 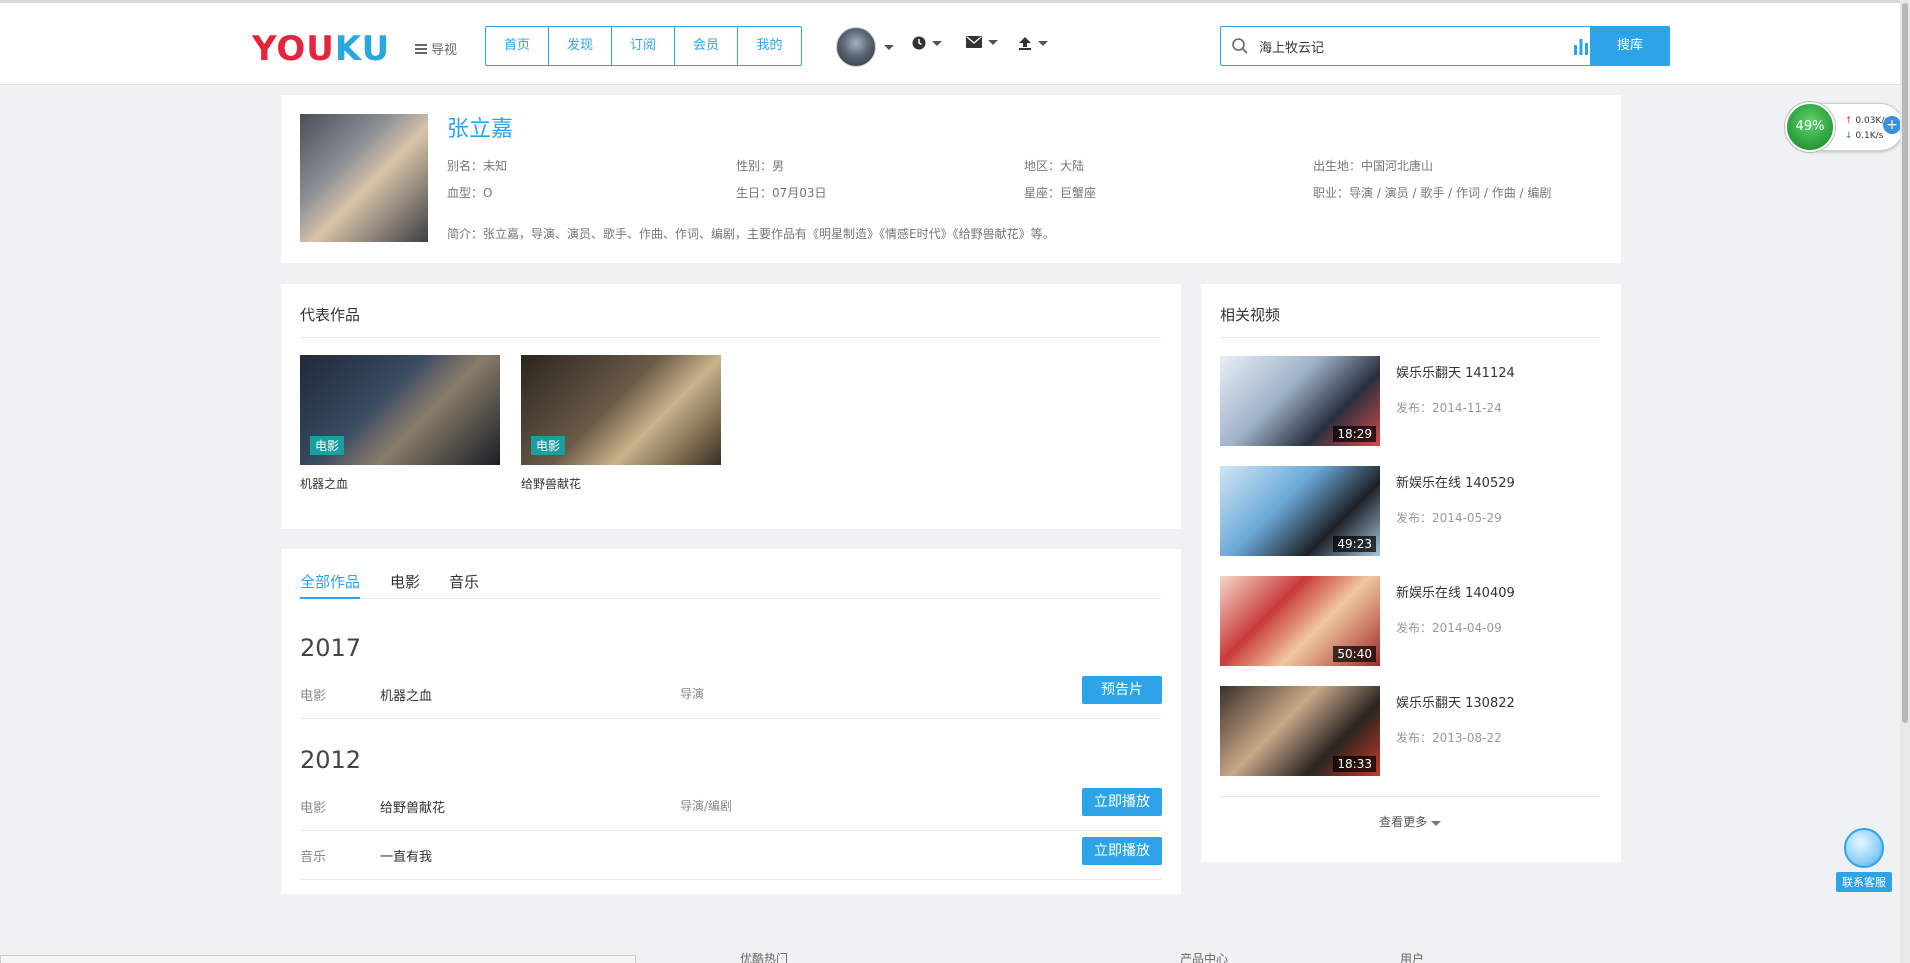 I want to click on view-more-link: 查看更多, so click(x=1410, y=813).